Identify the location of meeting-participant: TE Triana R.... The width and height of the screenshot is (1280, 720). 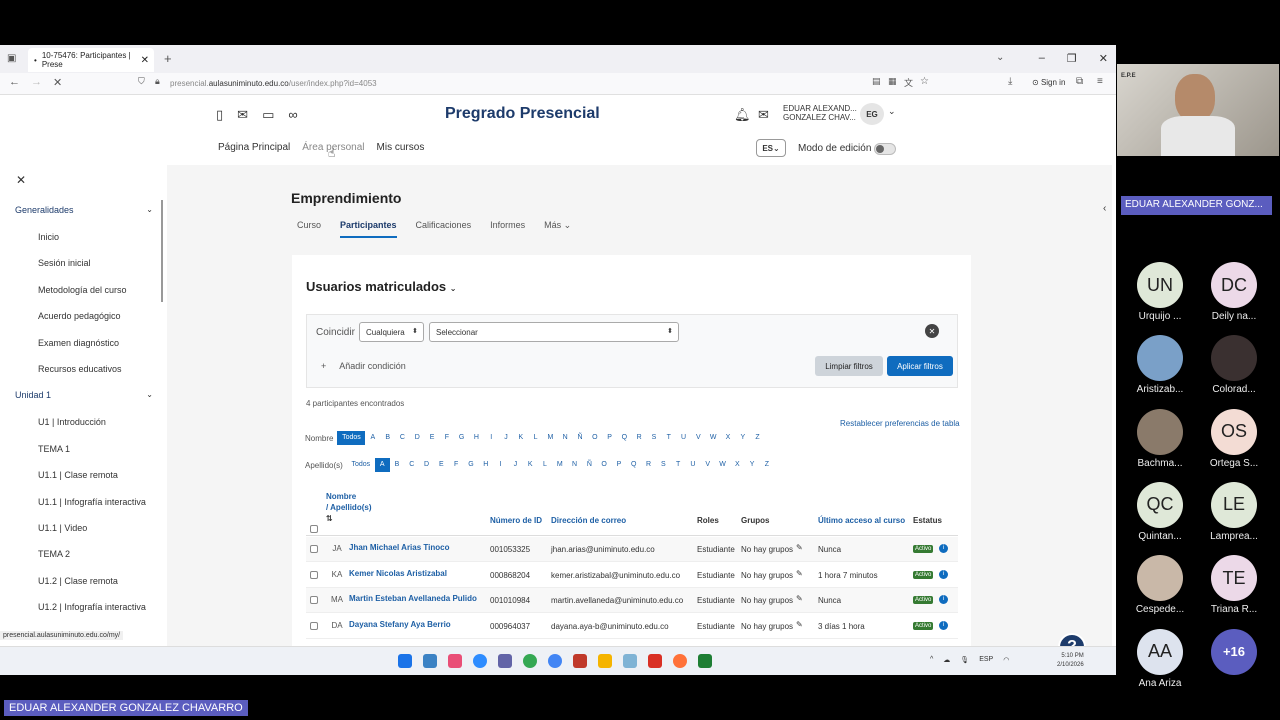
(1234, 585).